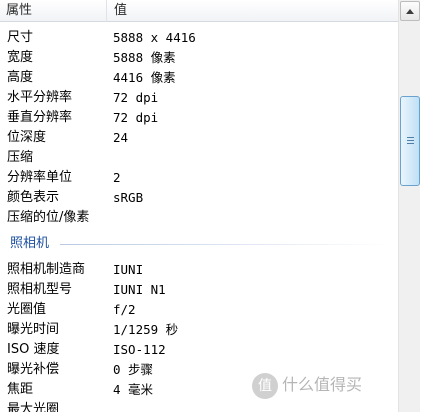  I want to click on chevron-up-icon, so click(410, 11).